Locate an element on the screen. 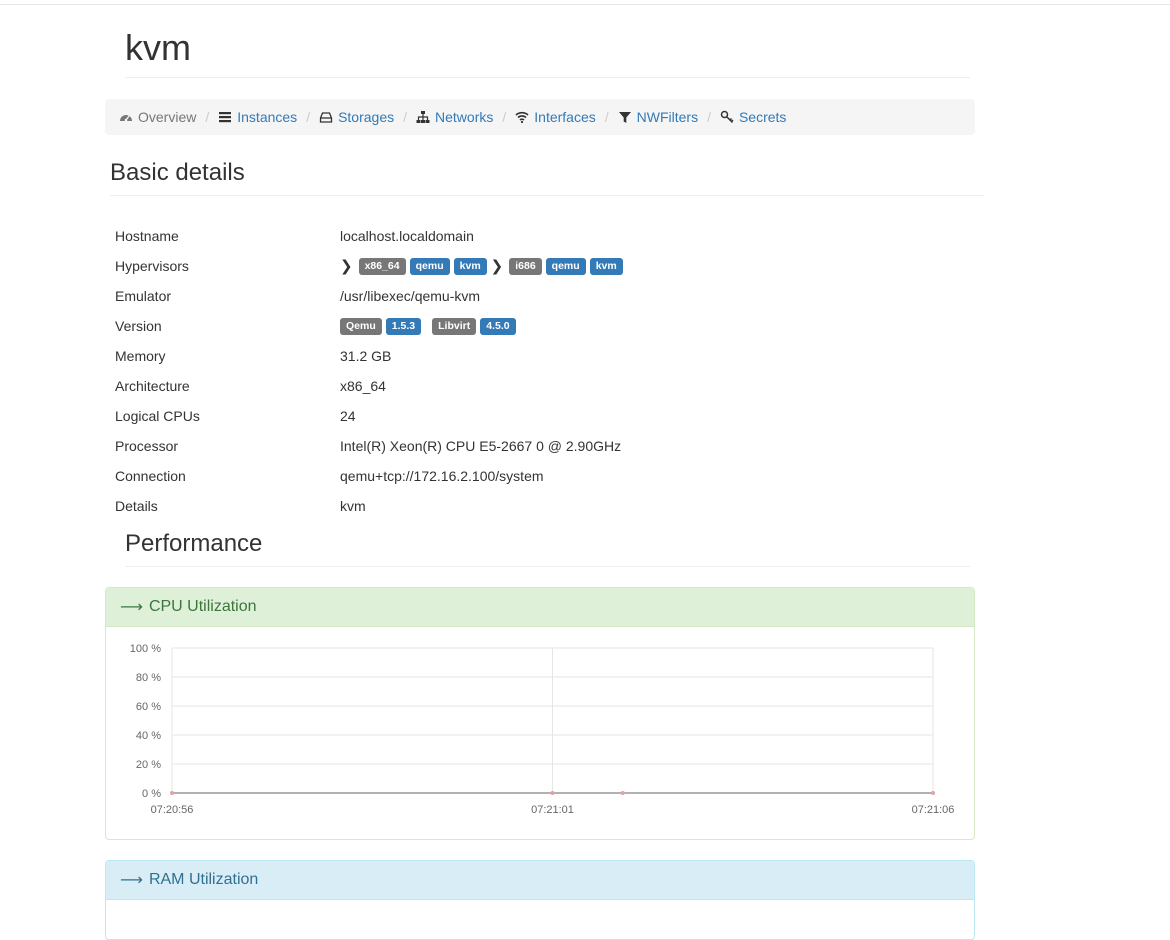 This screenshot has height=940, width=1170. nav-secrets: Secrets is located at coordinates (753, 117).